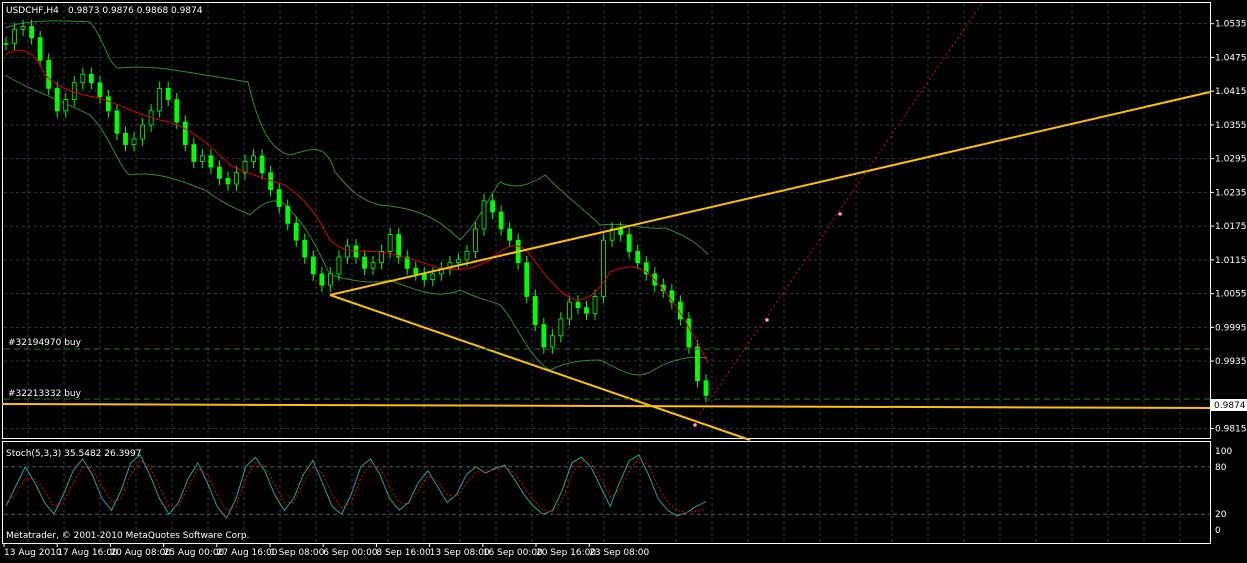  I want to click on y-tick-label: 0.9935, so click(1231, 362).